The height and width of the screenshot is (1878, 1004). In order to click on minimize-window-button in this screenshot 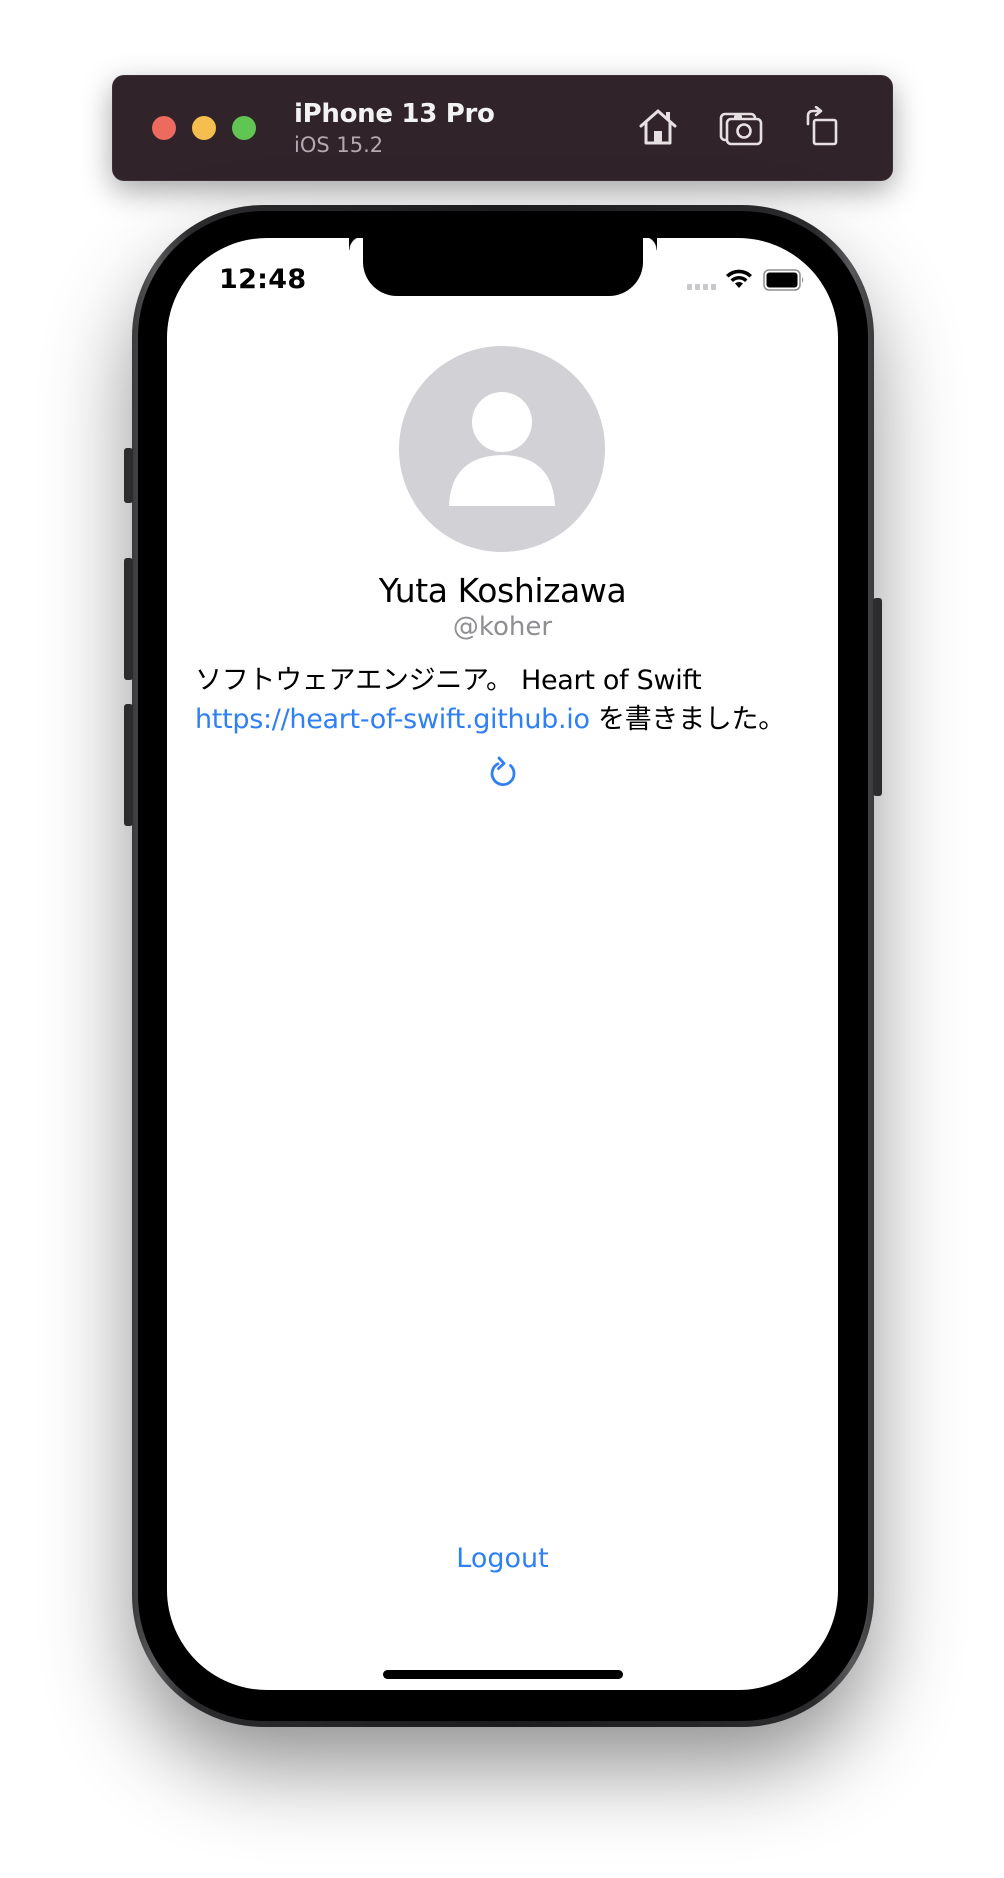, I will do `click(204, 128)`.